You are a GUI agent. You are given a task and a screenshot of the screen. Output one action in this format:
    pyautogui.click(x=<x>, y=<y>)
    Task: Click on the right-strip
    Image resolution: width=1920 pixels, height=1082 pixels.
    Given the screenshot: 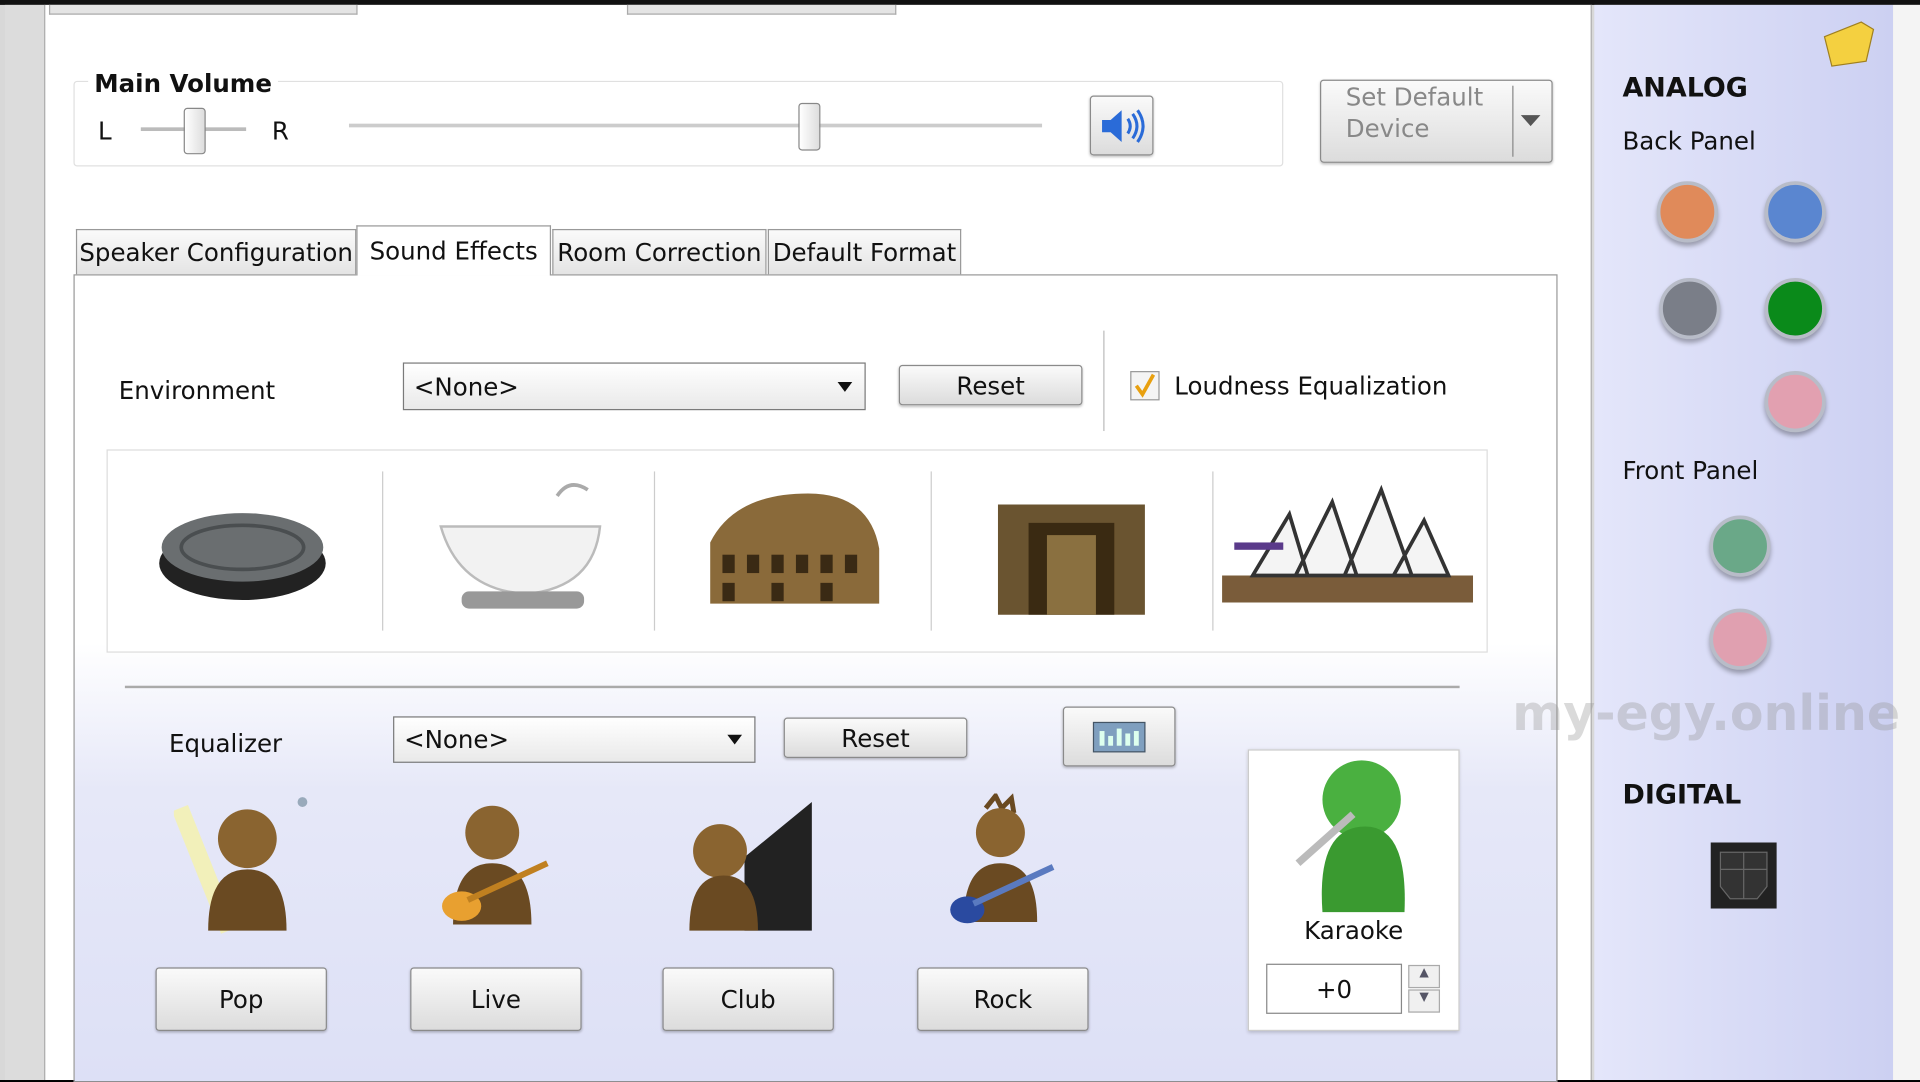 What is the action you would take?
    pyautogui.click(x=1906, y=542)
    